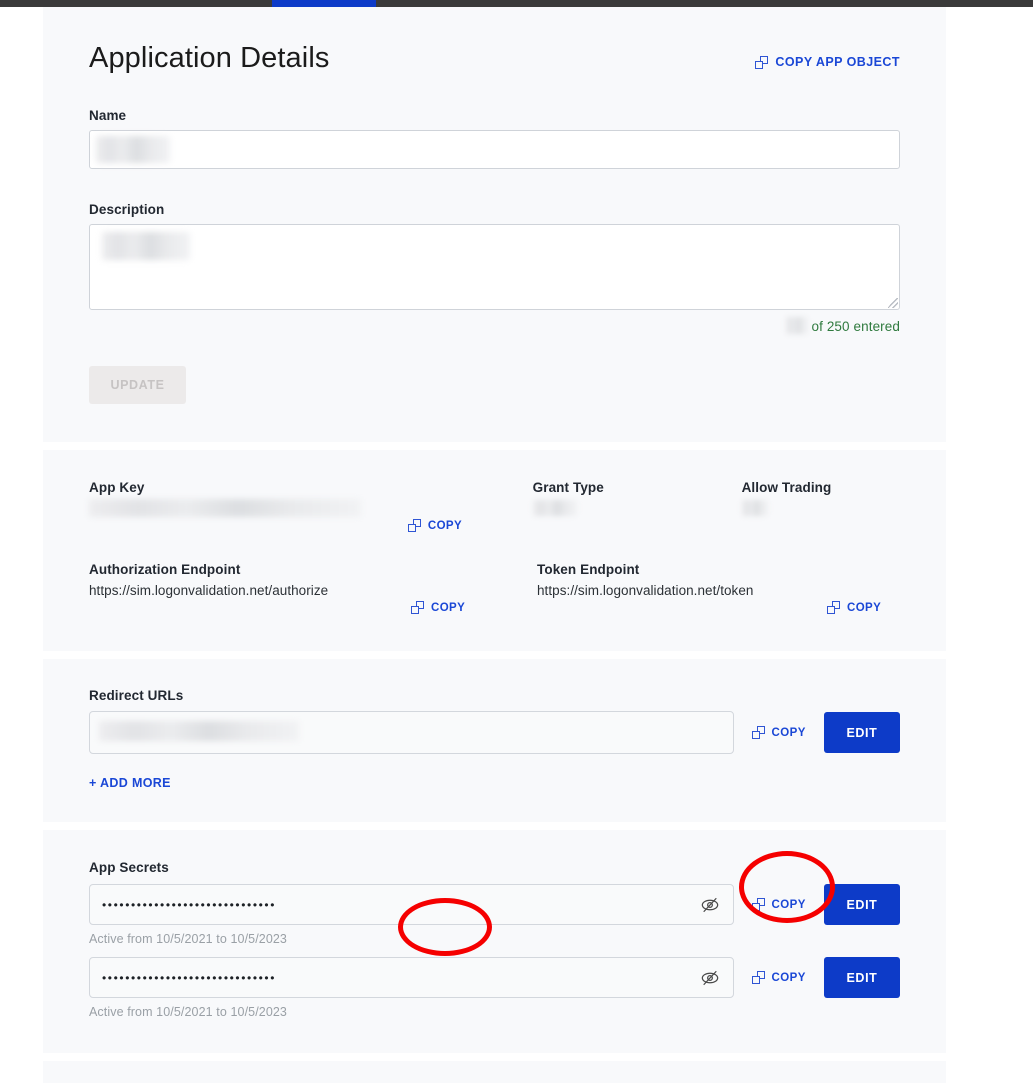 The width and height of the screenshot is (1033, 1083). What do you see at coordinates (137, 385) in the screenshot?
I see `update-button: UPDATE` at bounding box center [137, 385].